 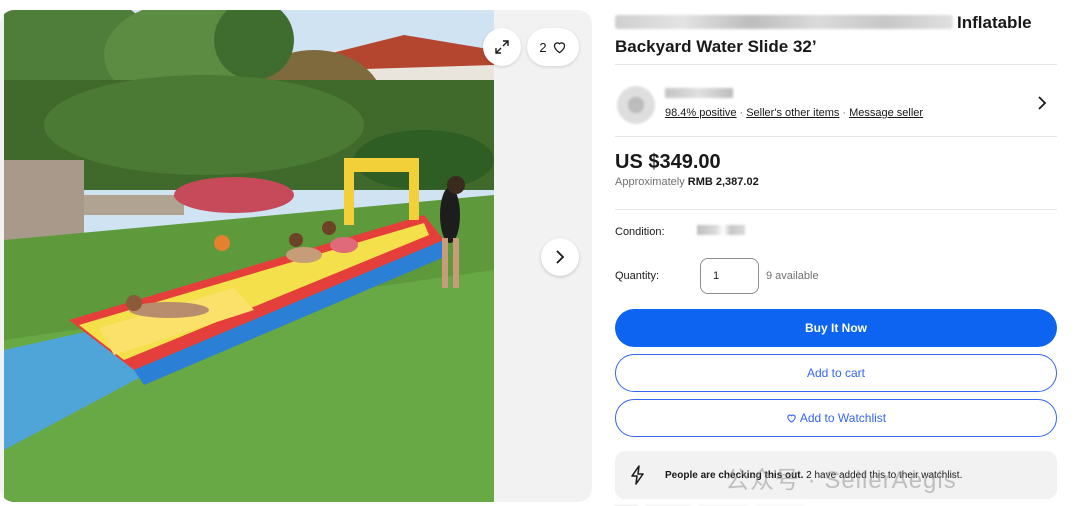 What do you see at coordinates (701, 113) in the screenshot?
I see `seller-positive-link: 98.4% positive` at bounding box center [701, 113].